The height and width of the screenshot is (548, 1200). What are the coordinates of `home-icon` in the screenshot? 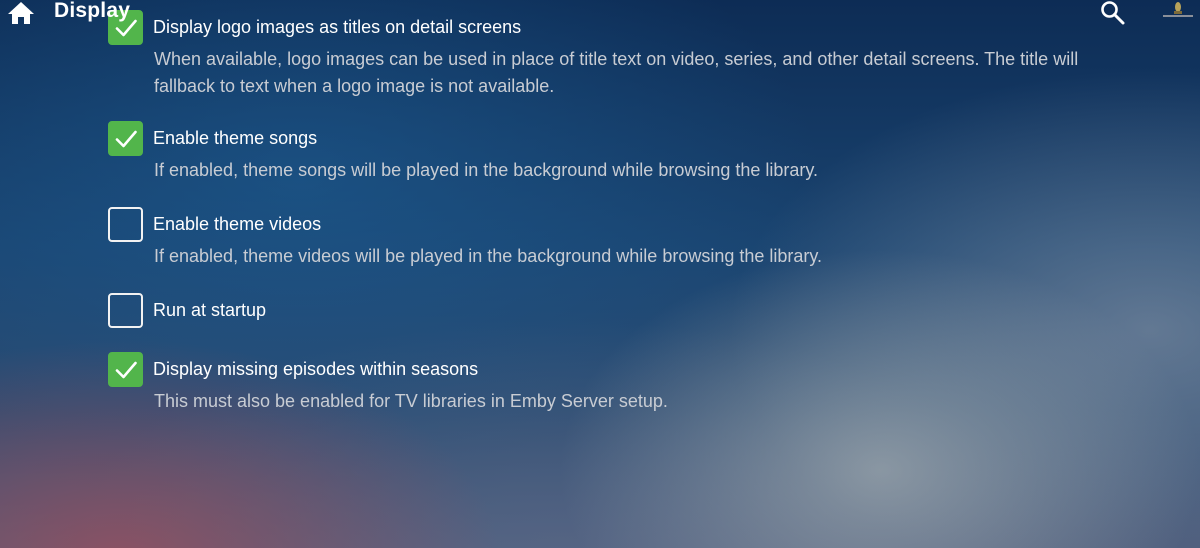 It's located at (21, 13).